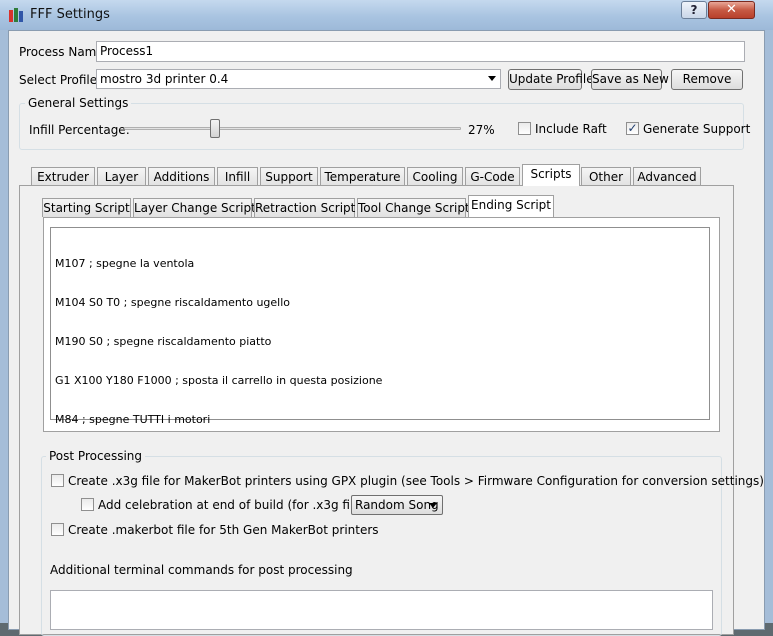 Image resolution: width=773 pixels, height=636 pixels. I want to click on script-tab-starting-script: Starting Script, so click(86, 207).